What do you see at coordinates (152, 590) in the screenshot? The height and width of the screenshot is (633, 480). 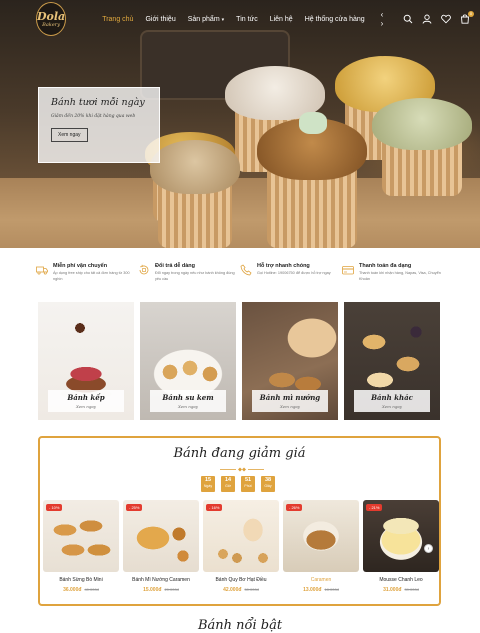 I see `product-price: 15.000đ` at bounding box center [152, 590].